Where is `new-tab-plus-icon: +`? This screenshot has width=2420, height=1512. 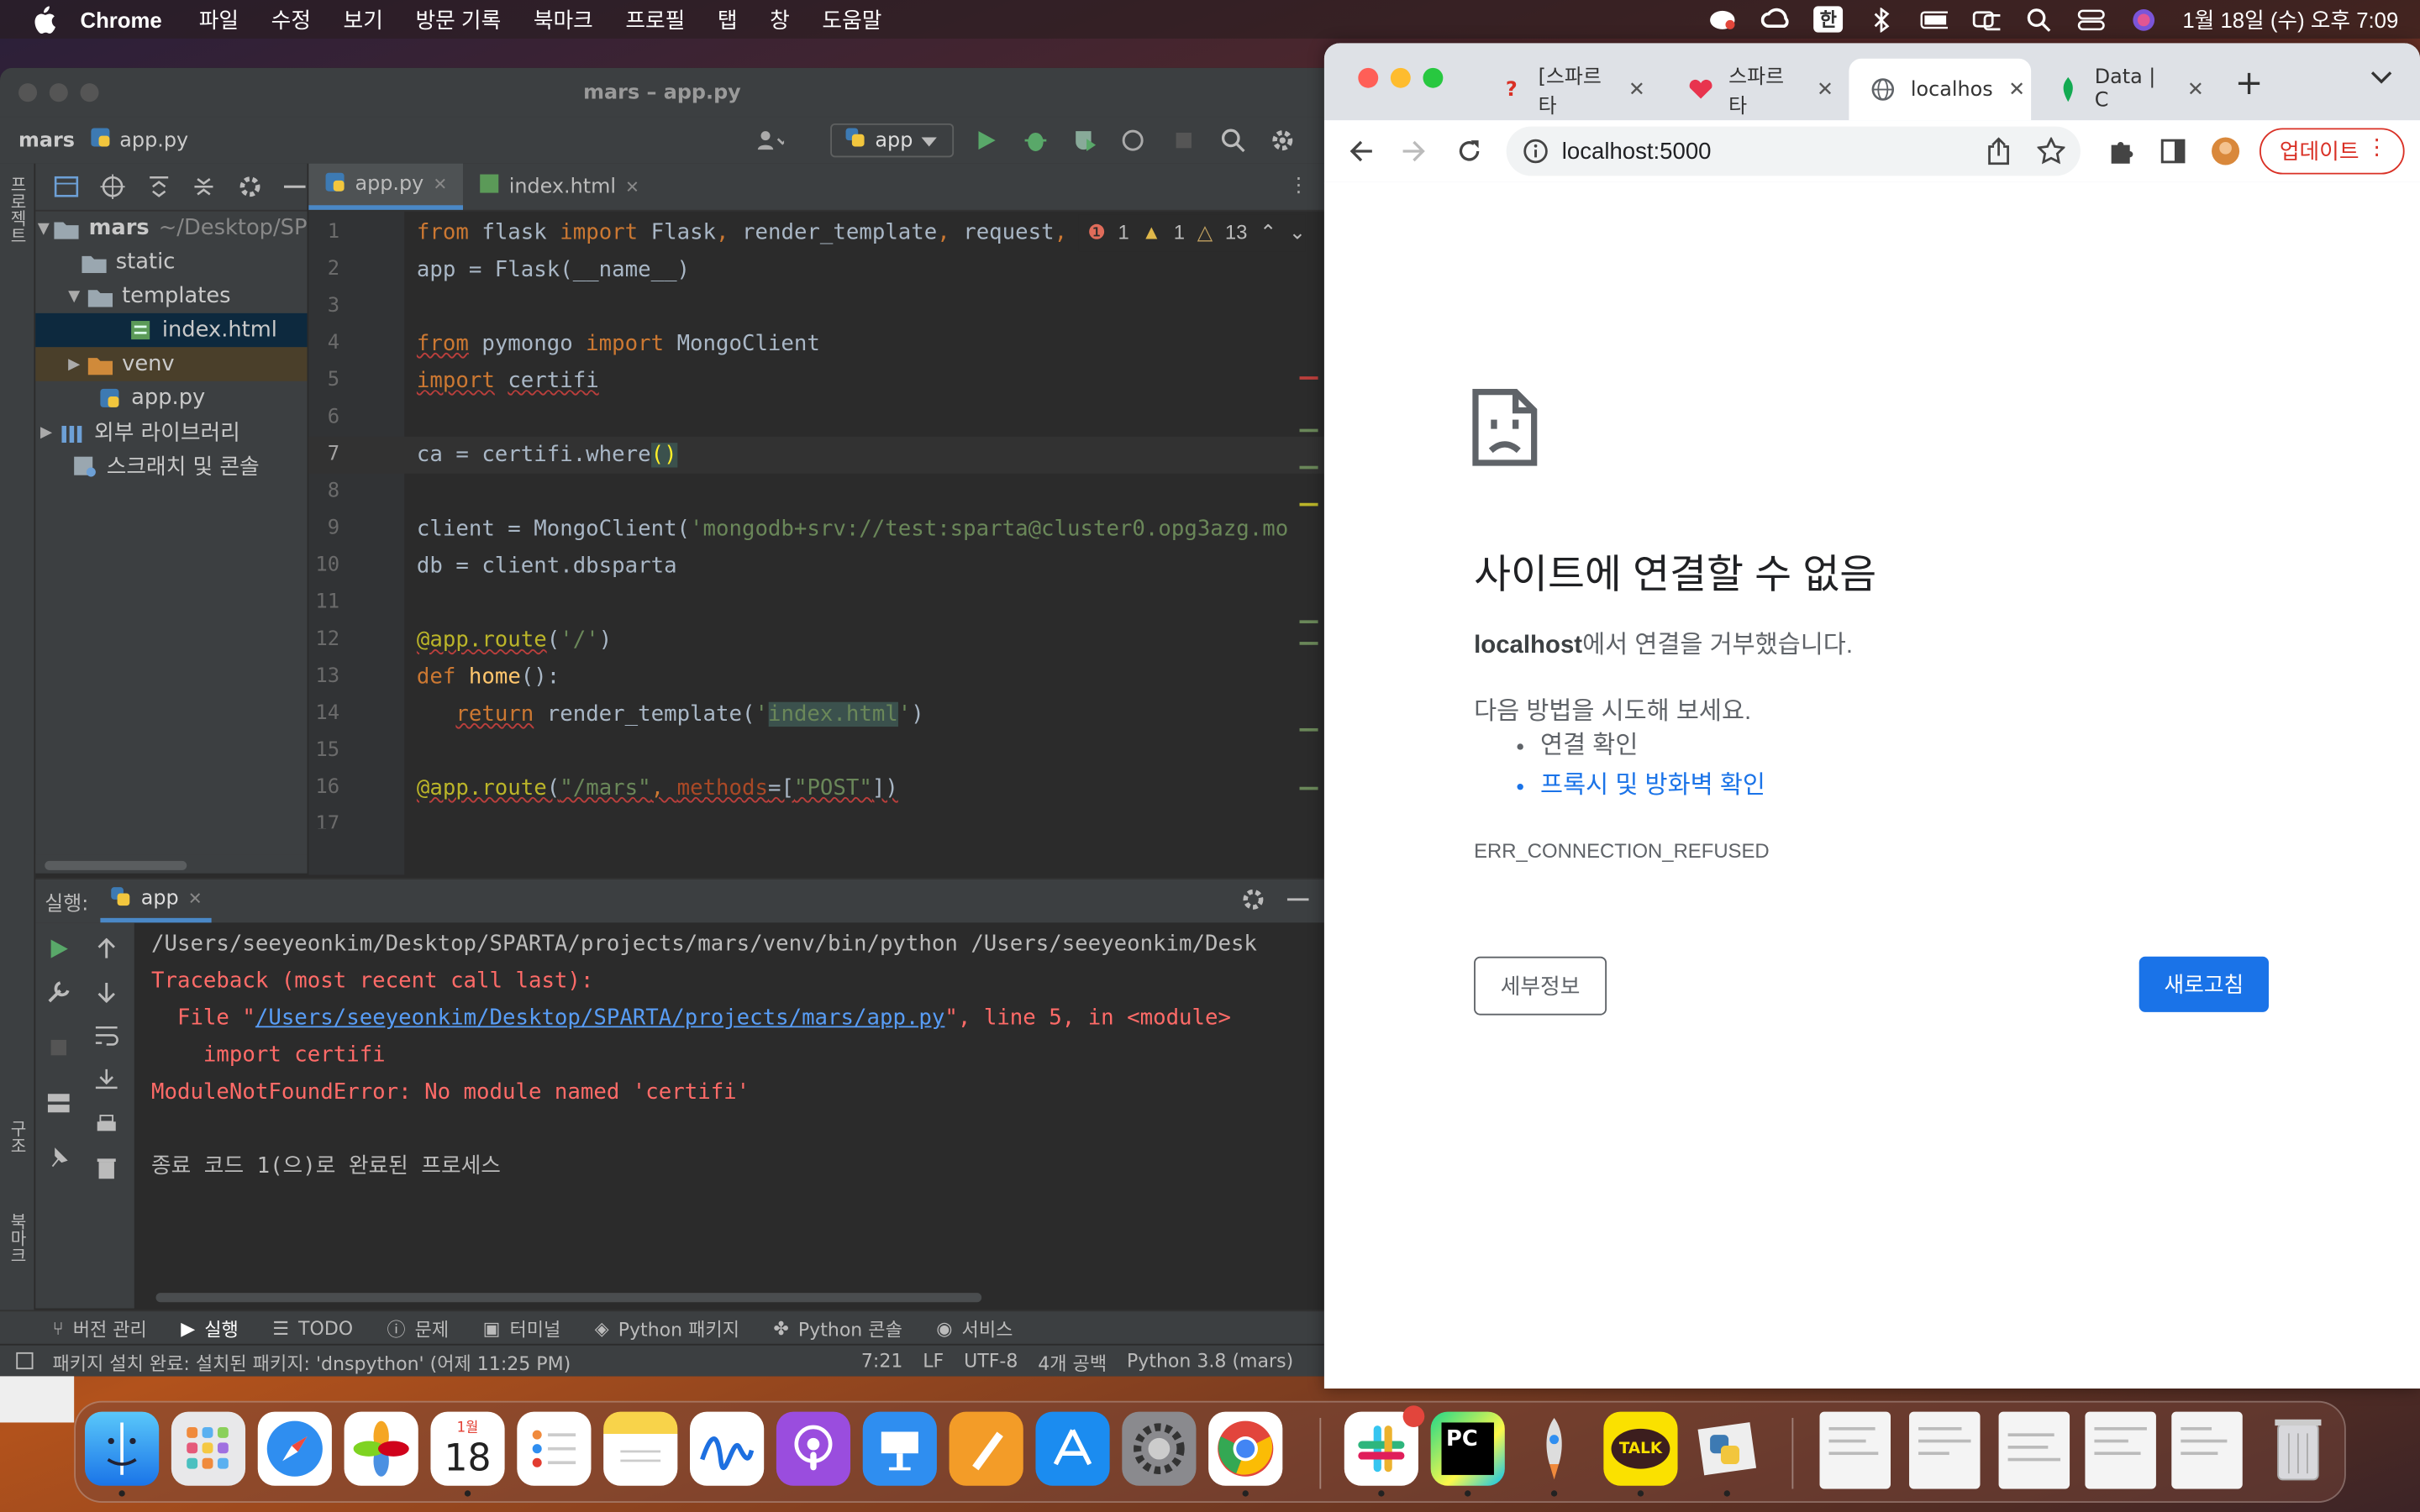
new-tab-plus-icon: + is located at coordinates (2249, 84).